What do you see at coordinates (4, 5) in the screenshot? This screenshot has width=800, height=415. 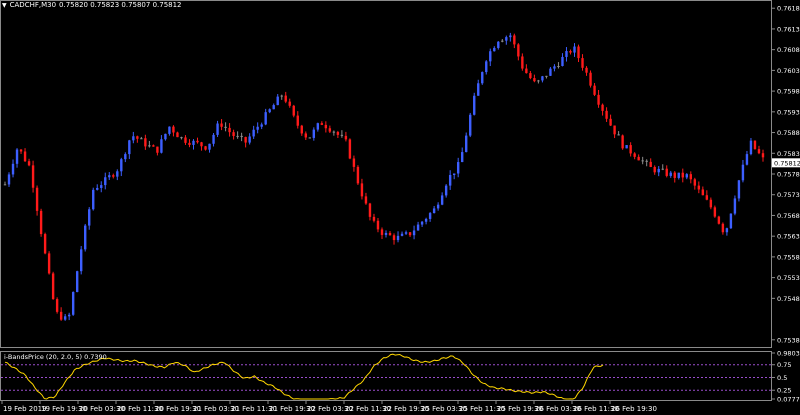 I see `dropdown-triangle-icon: ▼` at bounding box center [4, 5].